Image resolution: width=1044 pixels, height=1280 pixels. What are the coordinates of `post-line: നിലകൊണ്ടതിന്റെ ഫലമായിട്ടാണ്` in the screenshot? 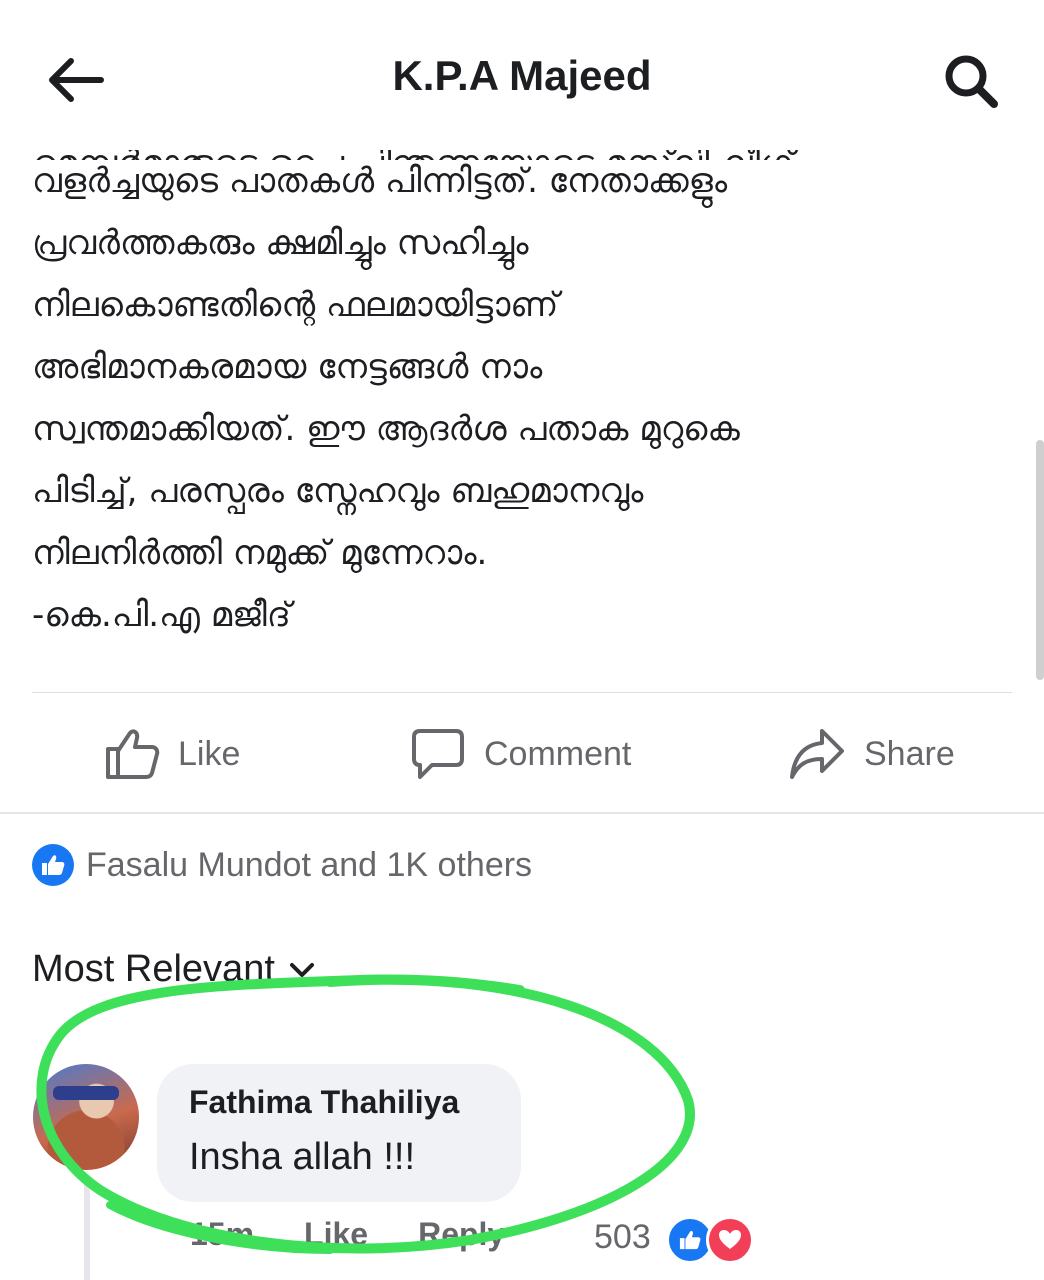 It's located at (295, 305).